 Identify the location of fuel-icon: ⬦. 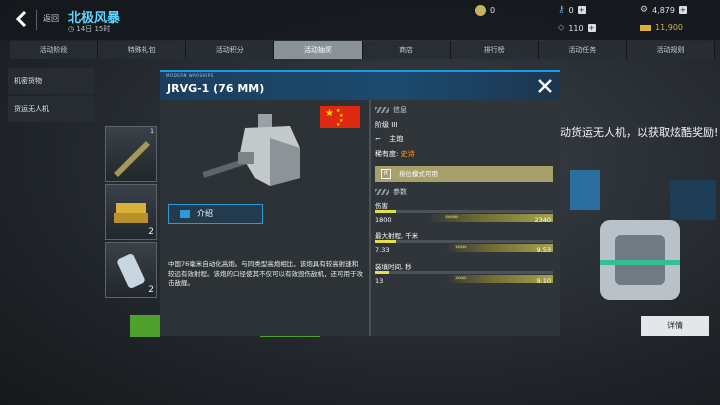
(561, 28).